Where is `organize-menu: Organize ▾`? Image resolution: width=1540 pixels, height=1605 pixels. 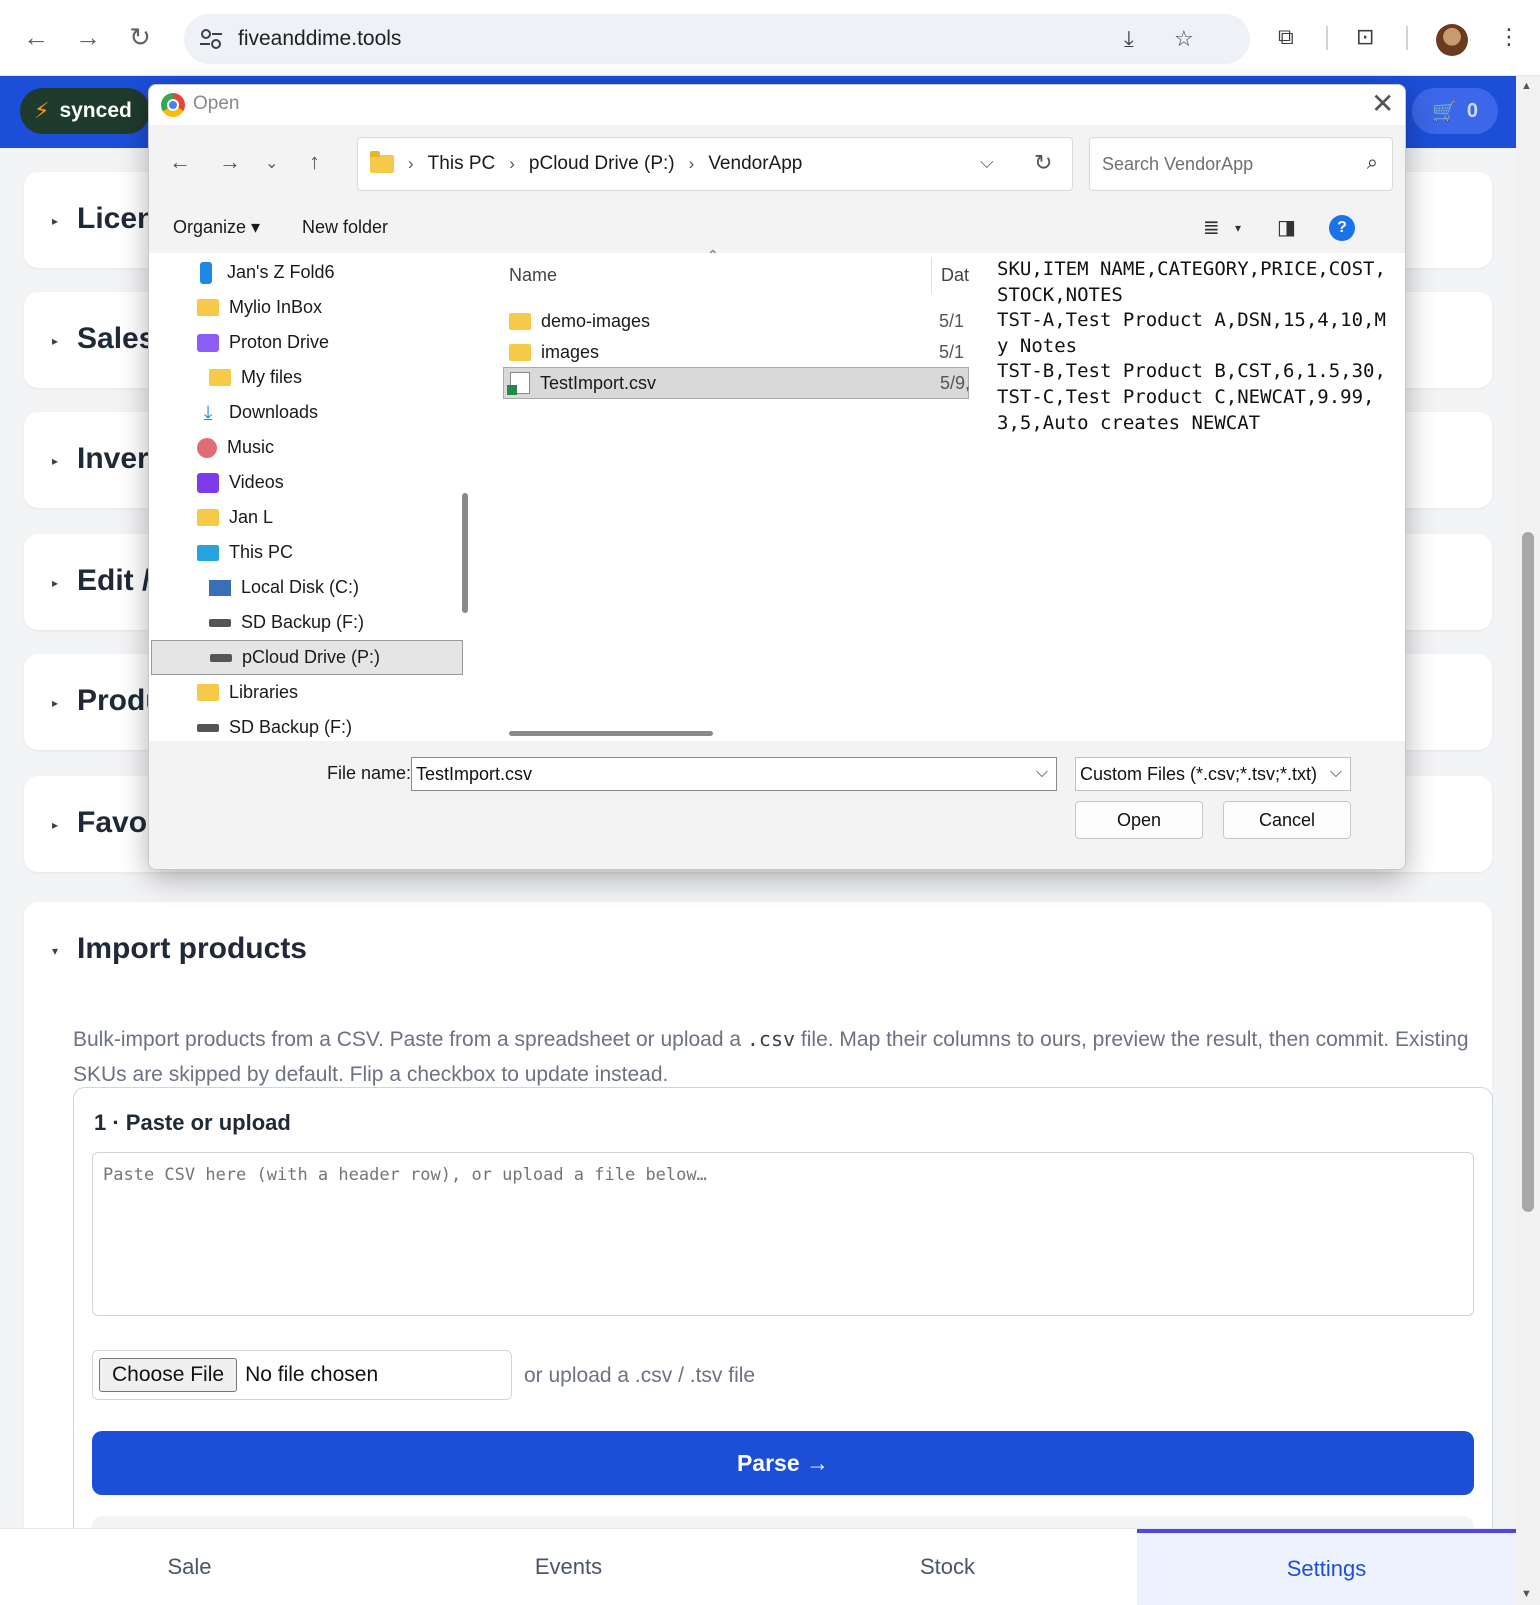
organize-menu: Organize ▾ is located at coordinates (216, 227).